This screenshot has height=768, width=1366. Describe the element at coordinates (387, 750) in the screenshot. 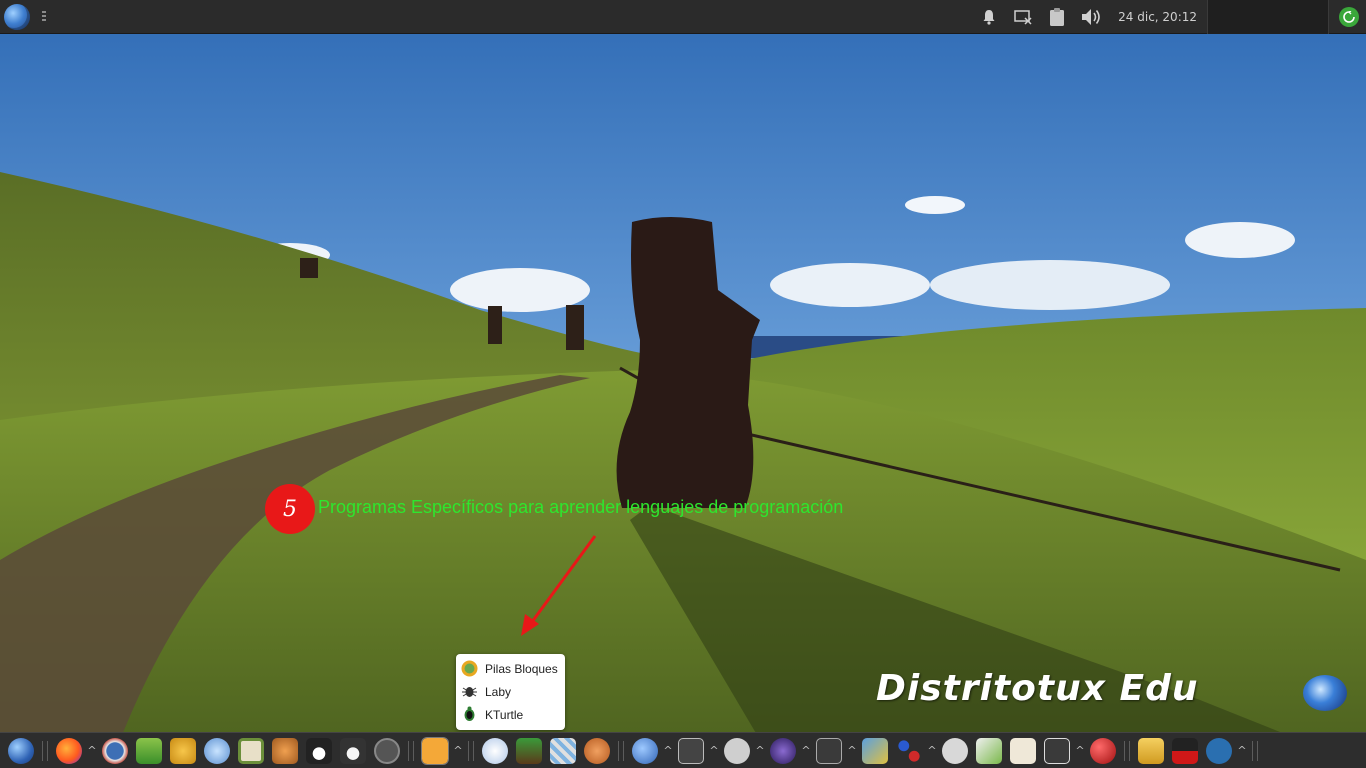

I see `blue-circle-icon` at that location.